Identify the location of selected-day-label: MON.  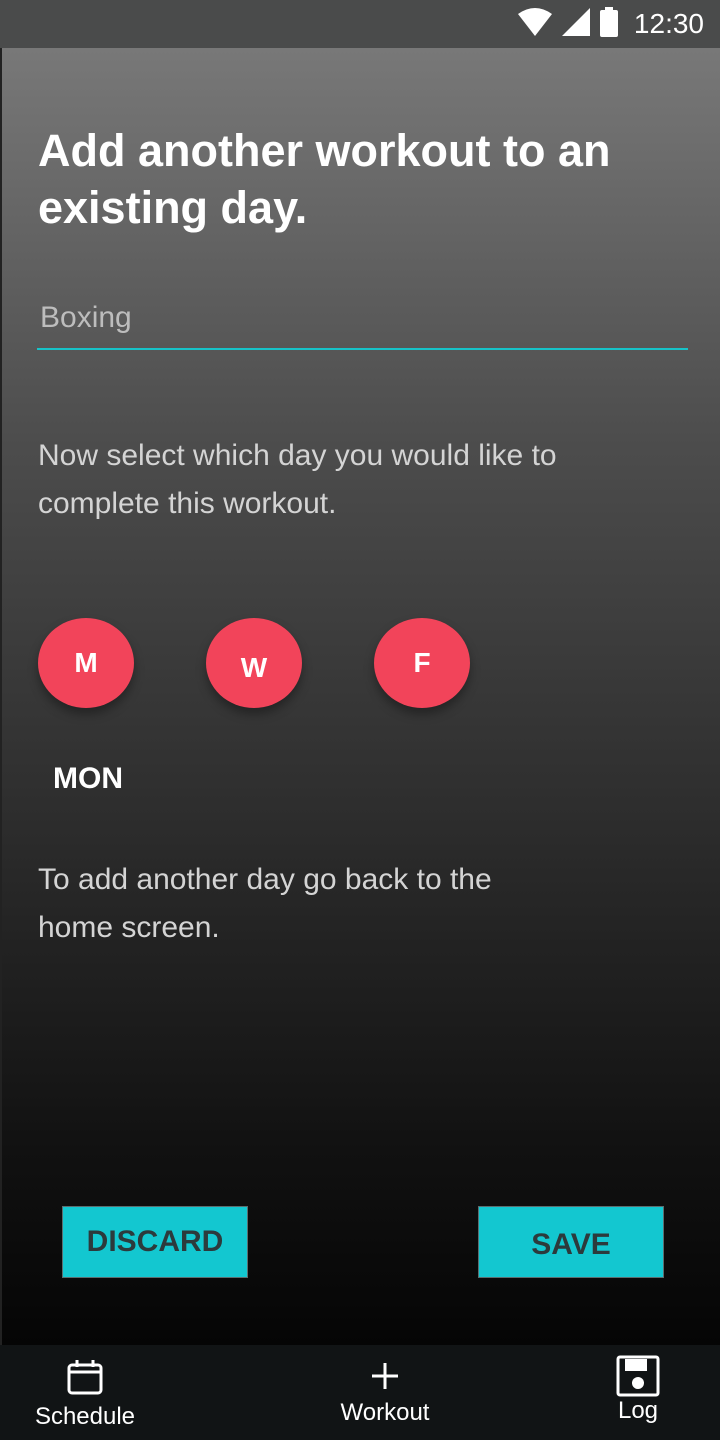
(88, 778).